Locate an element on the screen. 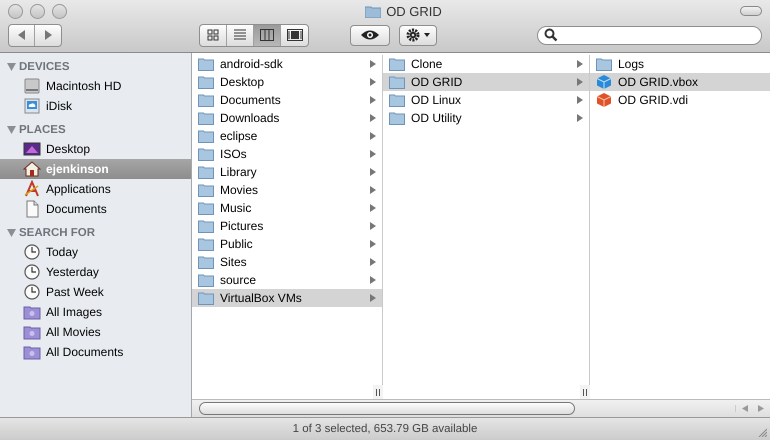 The height and width of the screenshot is (440, 770). file-row: source is located at coordinates (287, 280).